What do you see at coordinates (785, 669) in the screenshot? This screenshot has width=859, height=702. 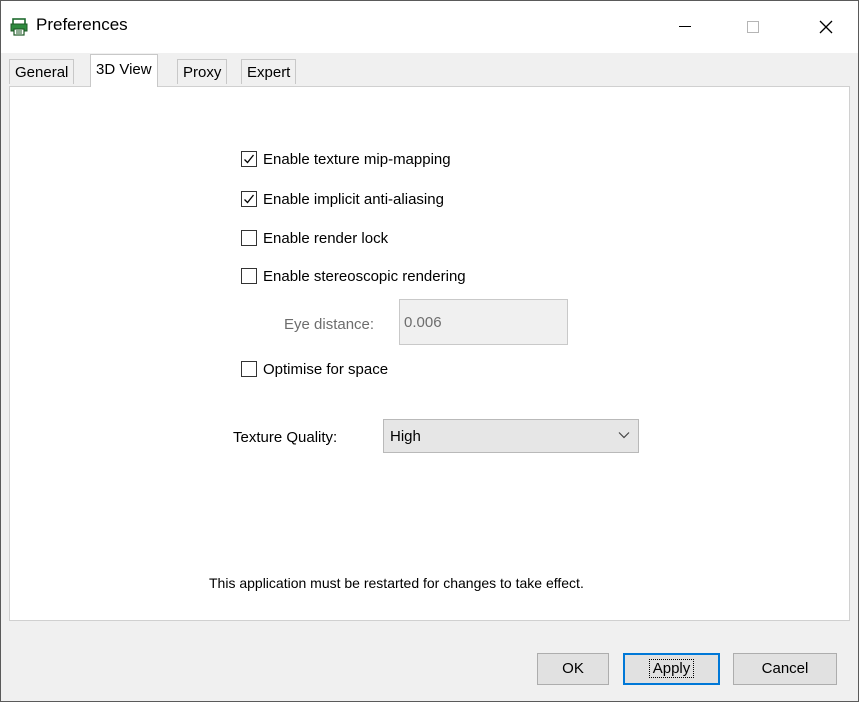 I see `cancel-button: Cancel` at bounding box center [785, 669].